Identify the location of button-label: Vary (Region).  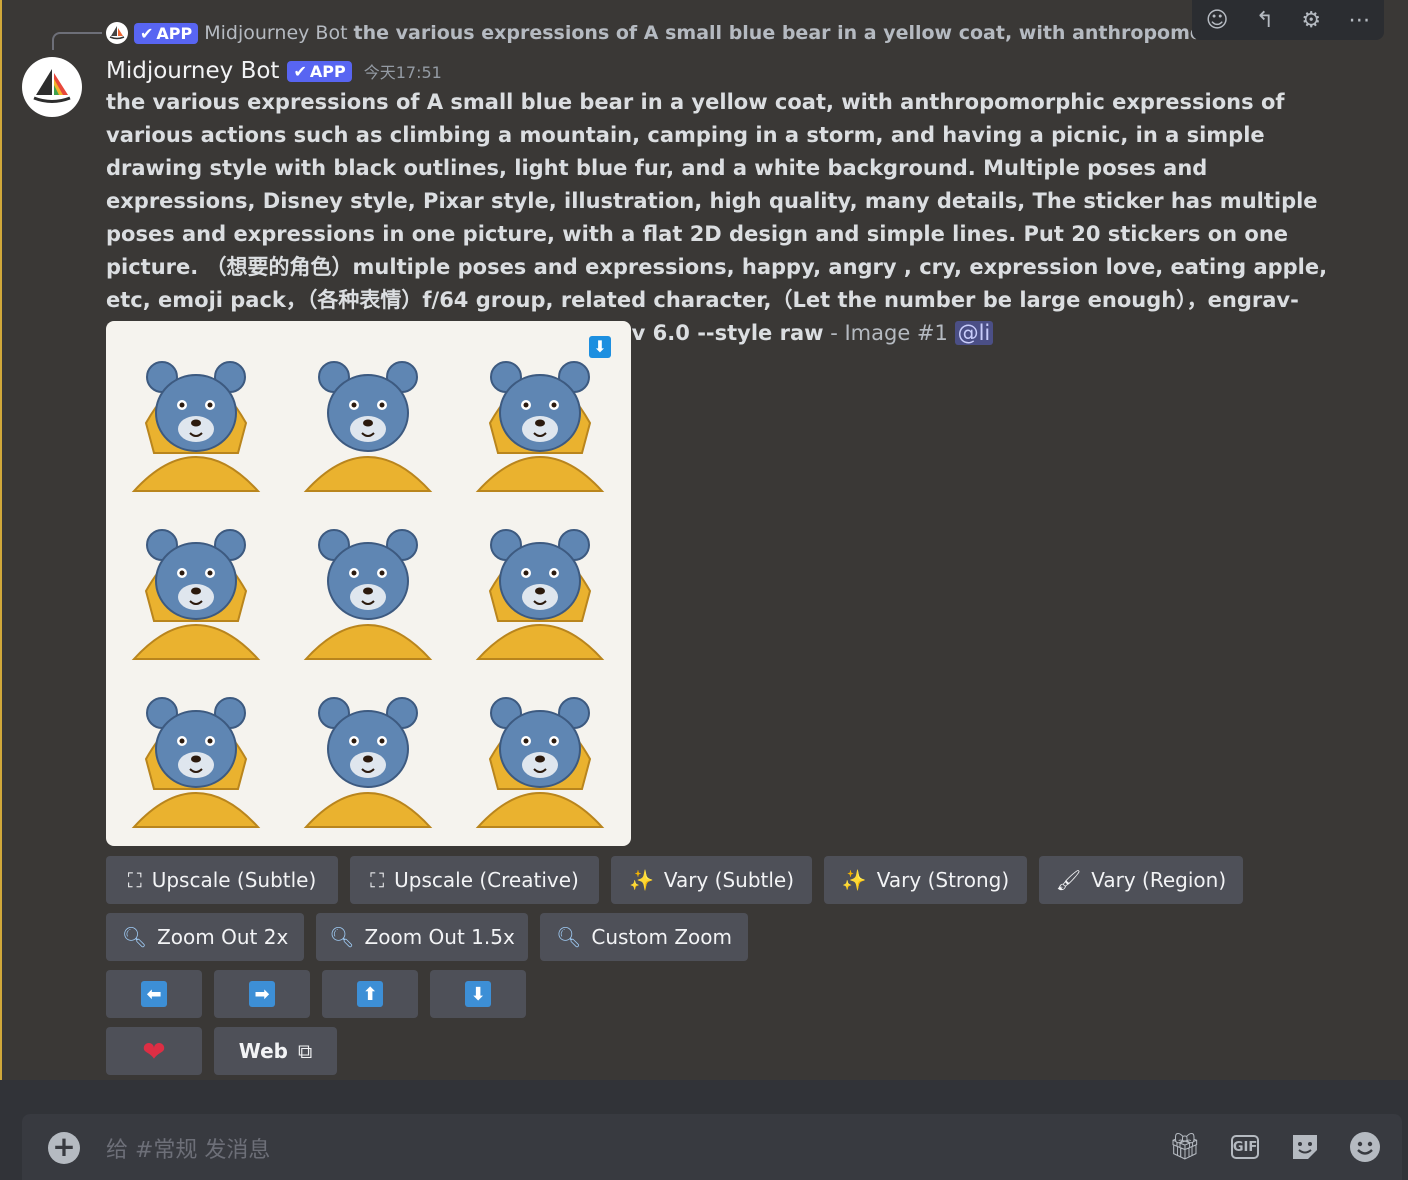
(1159, 880).